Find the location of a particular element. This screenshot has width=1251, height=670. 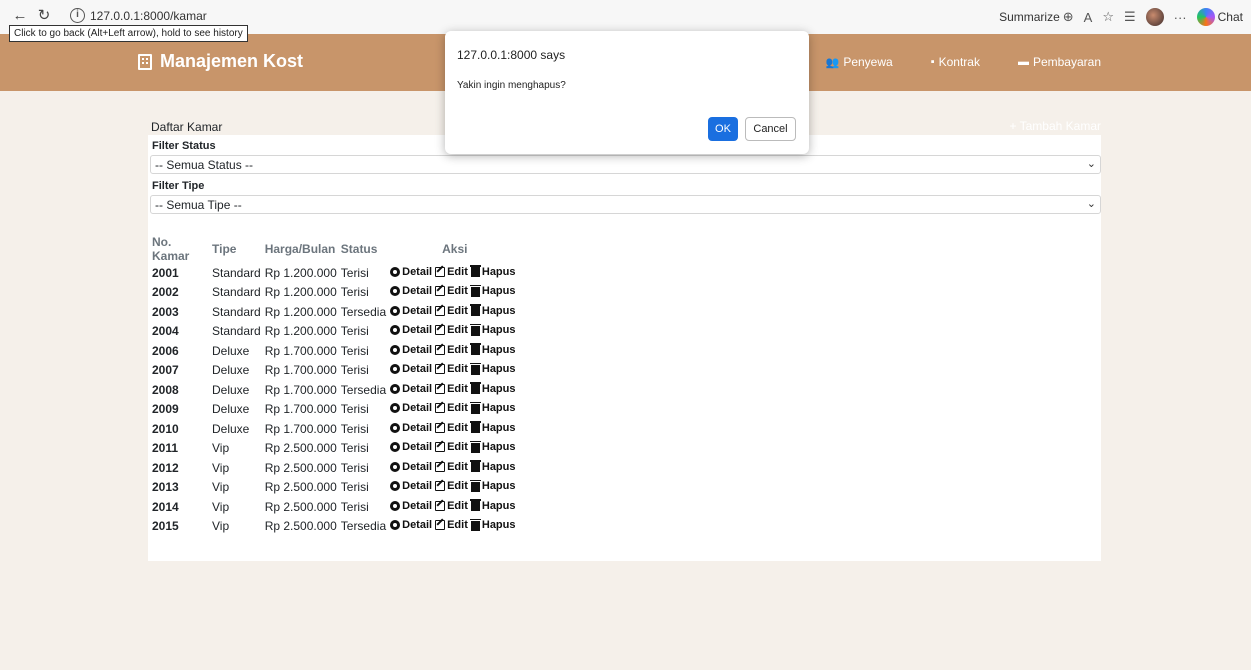

nav-link-pembayaran: ▬ Pembayaran is located at coordinates (1059, 62).